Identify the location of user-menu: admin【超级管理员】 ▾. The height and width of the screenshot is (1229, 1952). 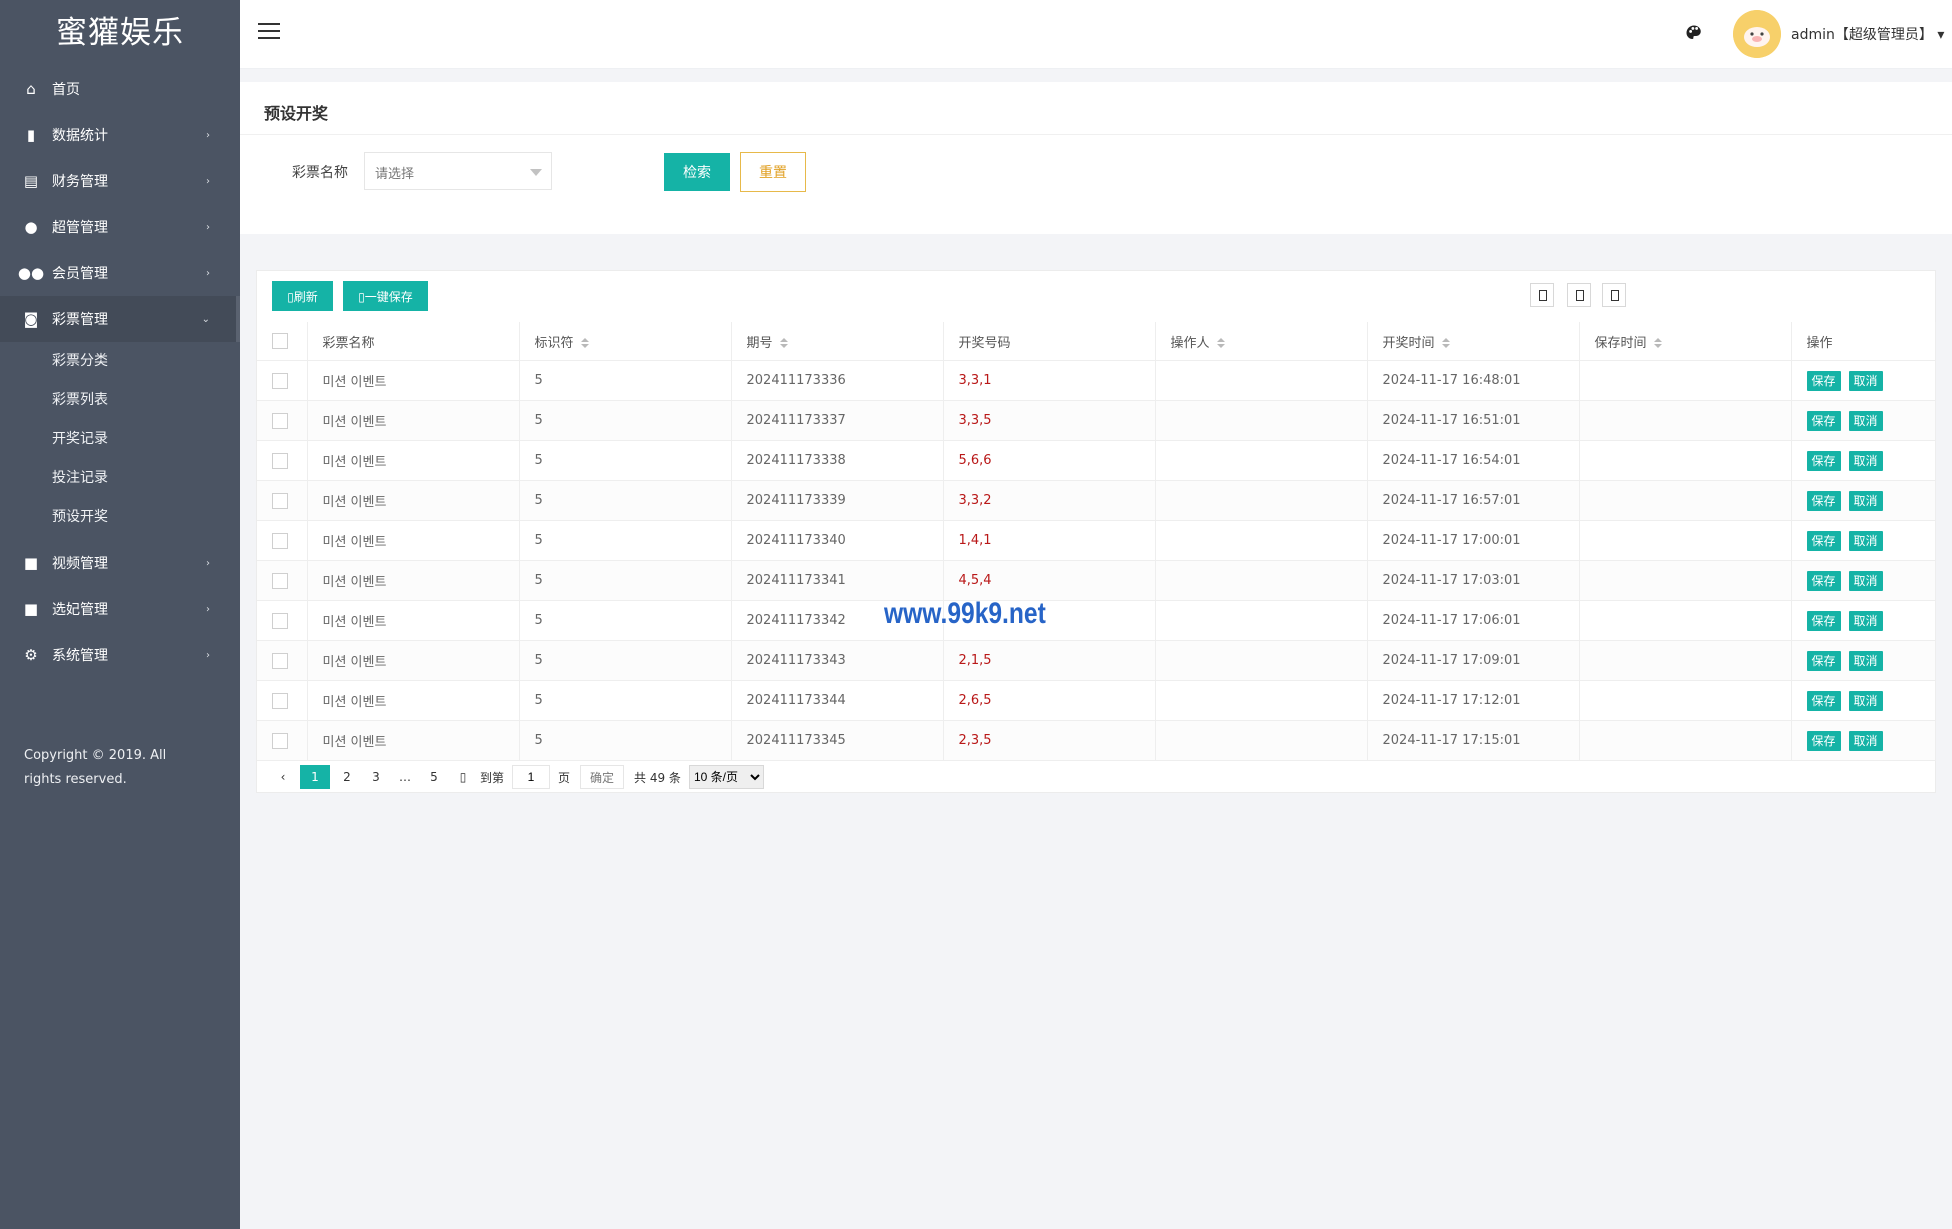
(1867, 34).